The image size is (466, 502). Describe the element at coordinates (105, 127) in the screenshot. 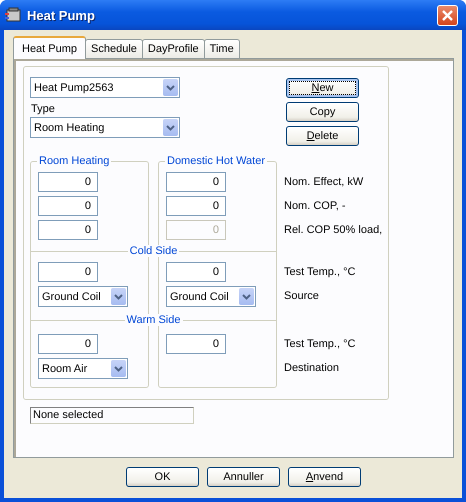

I see `dropdown: Room Heating` at that location.